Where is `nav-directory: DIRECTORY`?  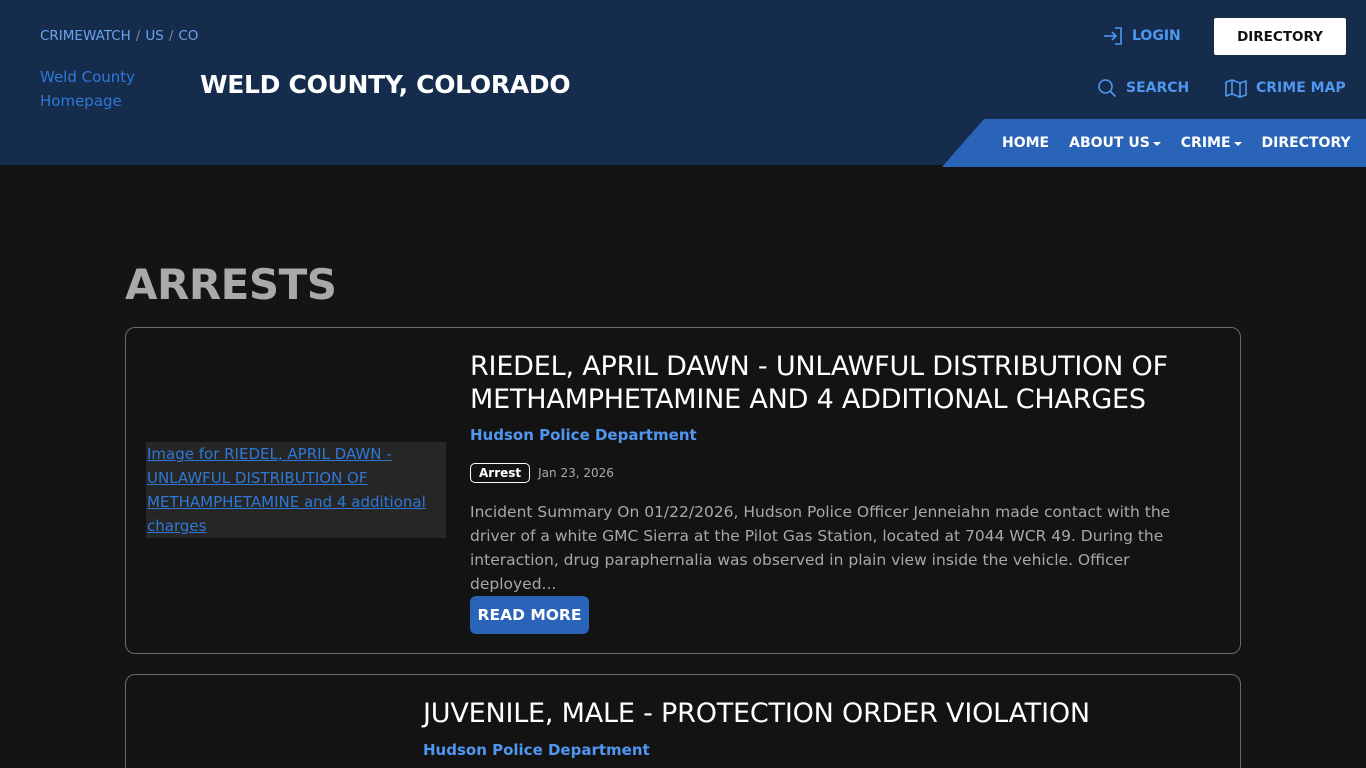
nav-directory: DIRECTORY is located at coordinates (1306, 143).